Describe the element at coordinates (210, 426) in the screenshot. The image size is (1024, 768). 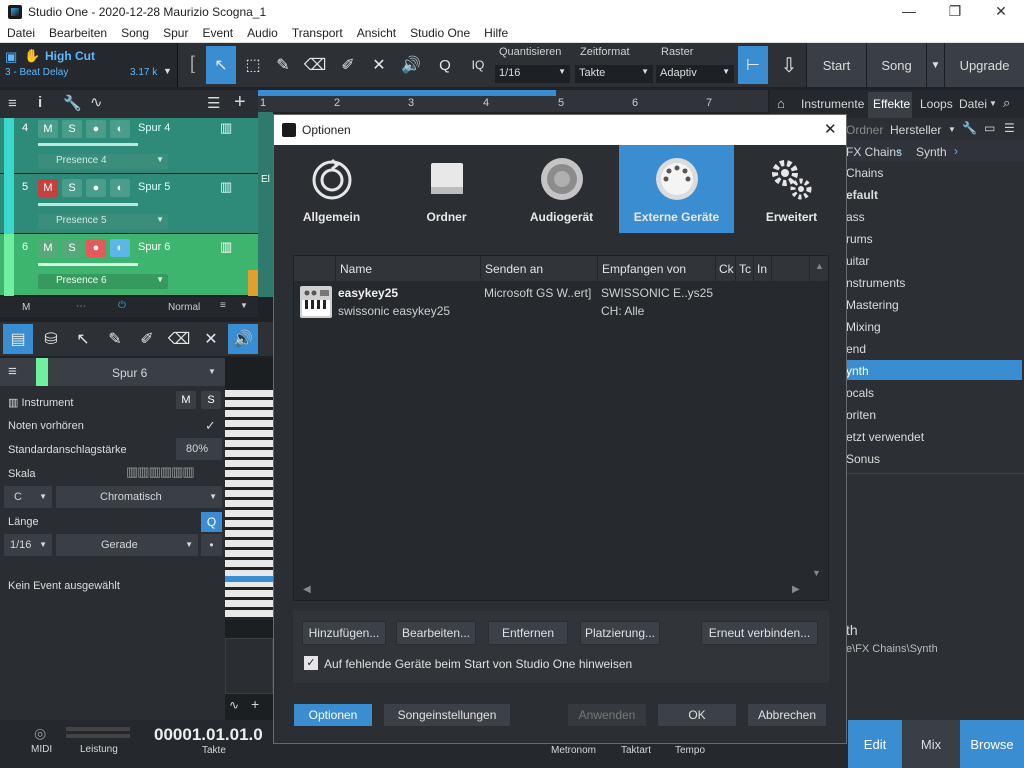
I see `checkmark-icon: ✓` at that location.